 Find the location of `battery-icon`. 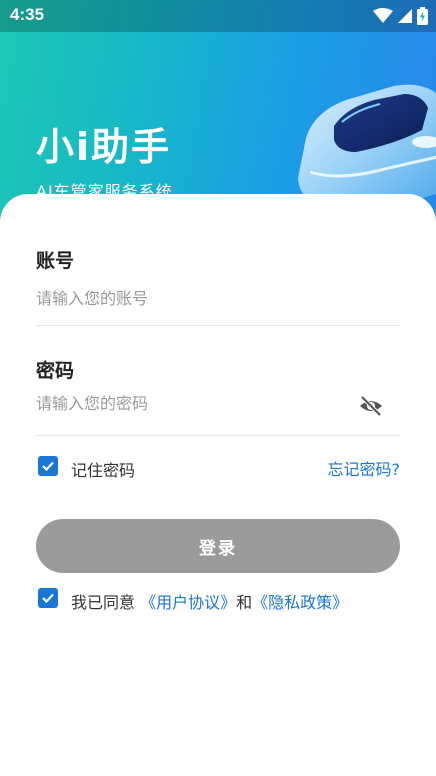

battery-icon is located at coordinates (422, 16).